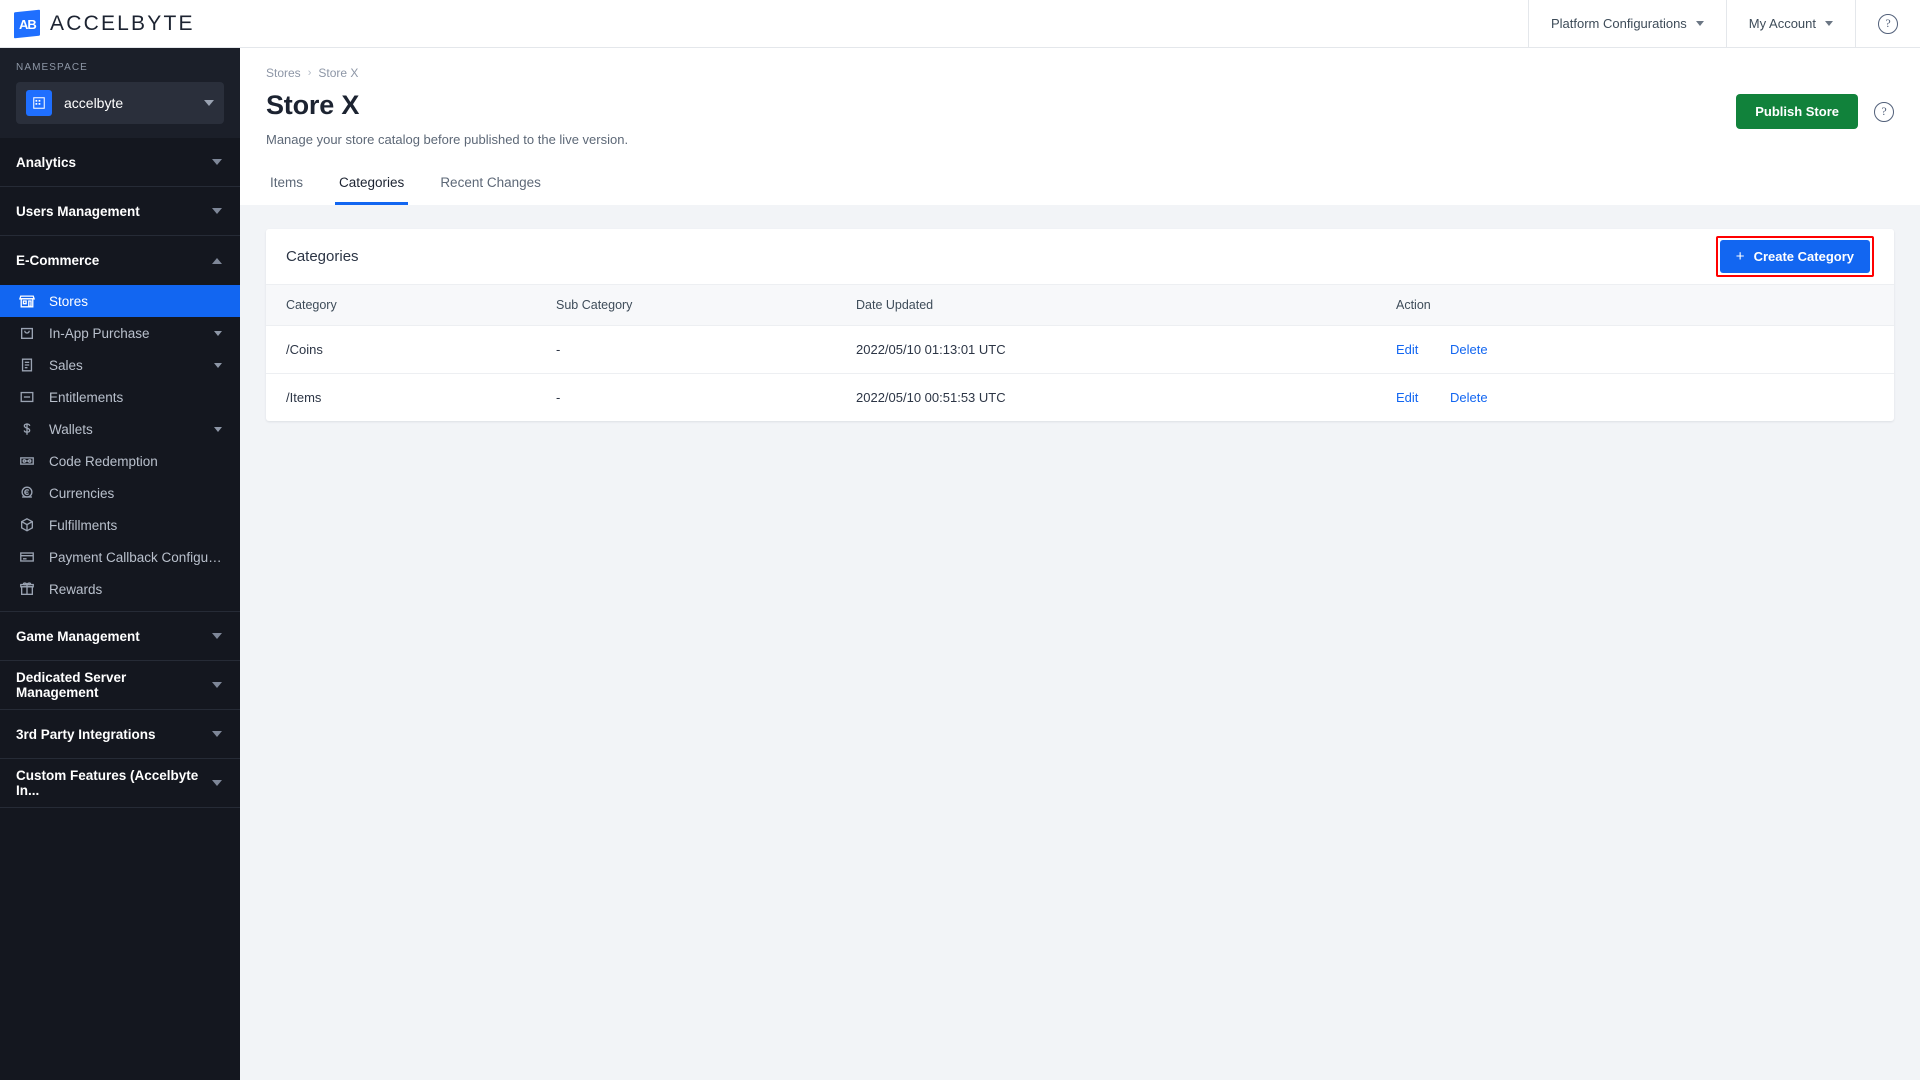  What do you see at coordinates (338, 73) in the screenshot?
I see `breadcrumb-item-store-x: Store X` at bounding box center [338, 73].